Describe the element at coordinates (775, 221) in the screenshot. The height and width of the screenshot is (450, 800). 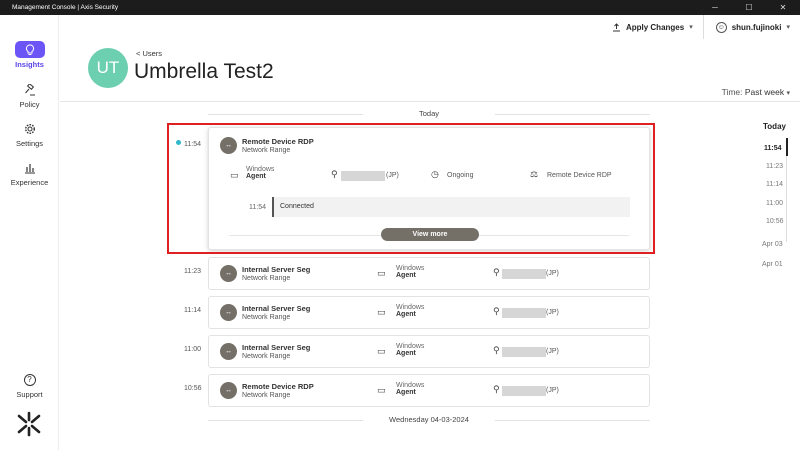
I see `time-nav-item: 10:56` at that location.